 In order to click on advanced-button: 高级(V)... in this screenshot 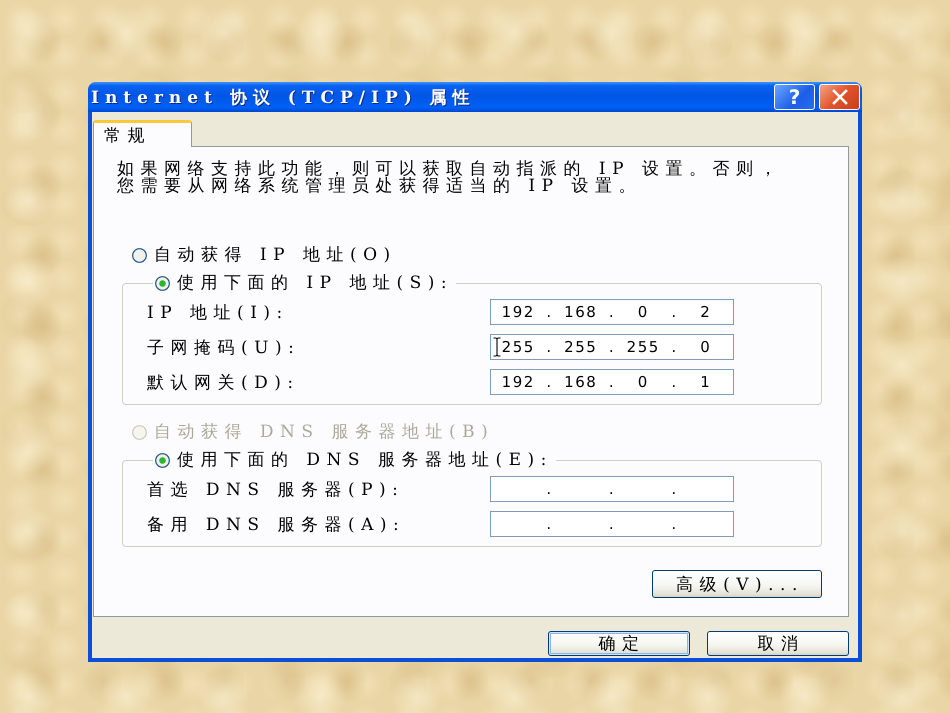, I will do `click(737, 584)`.